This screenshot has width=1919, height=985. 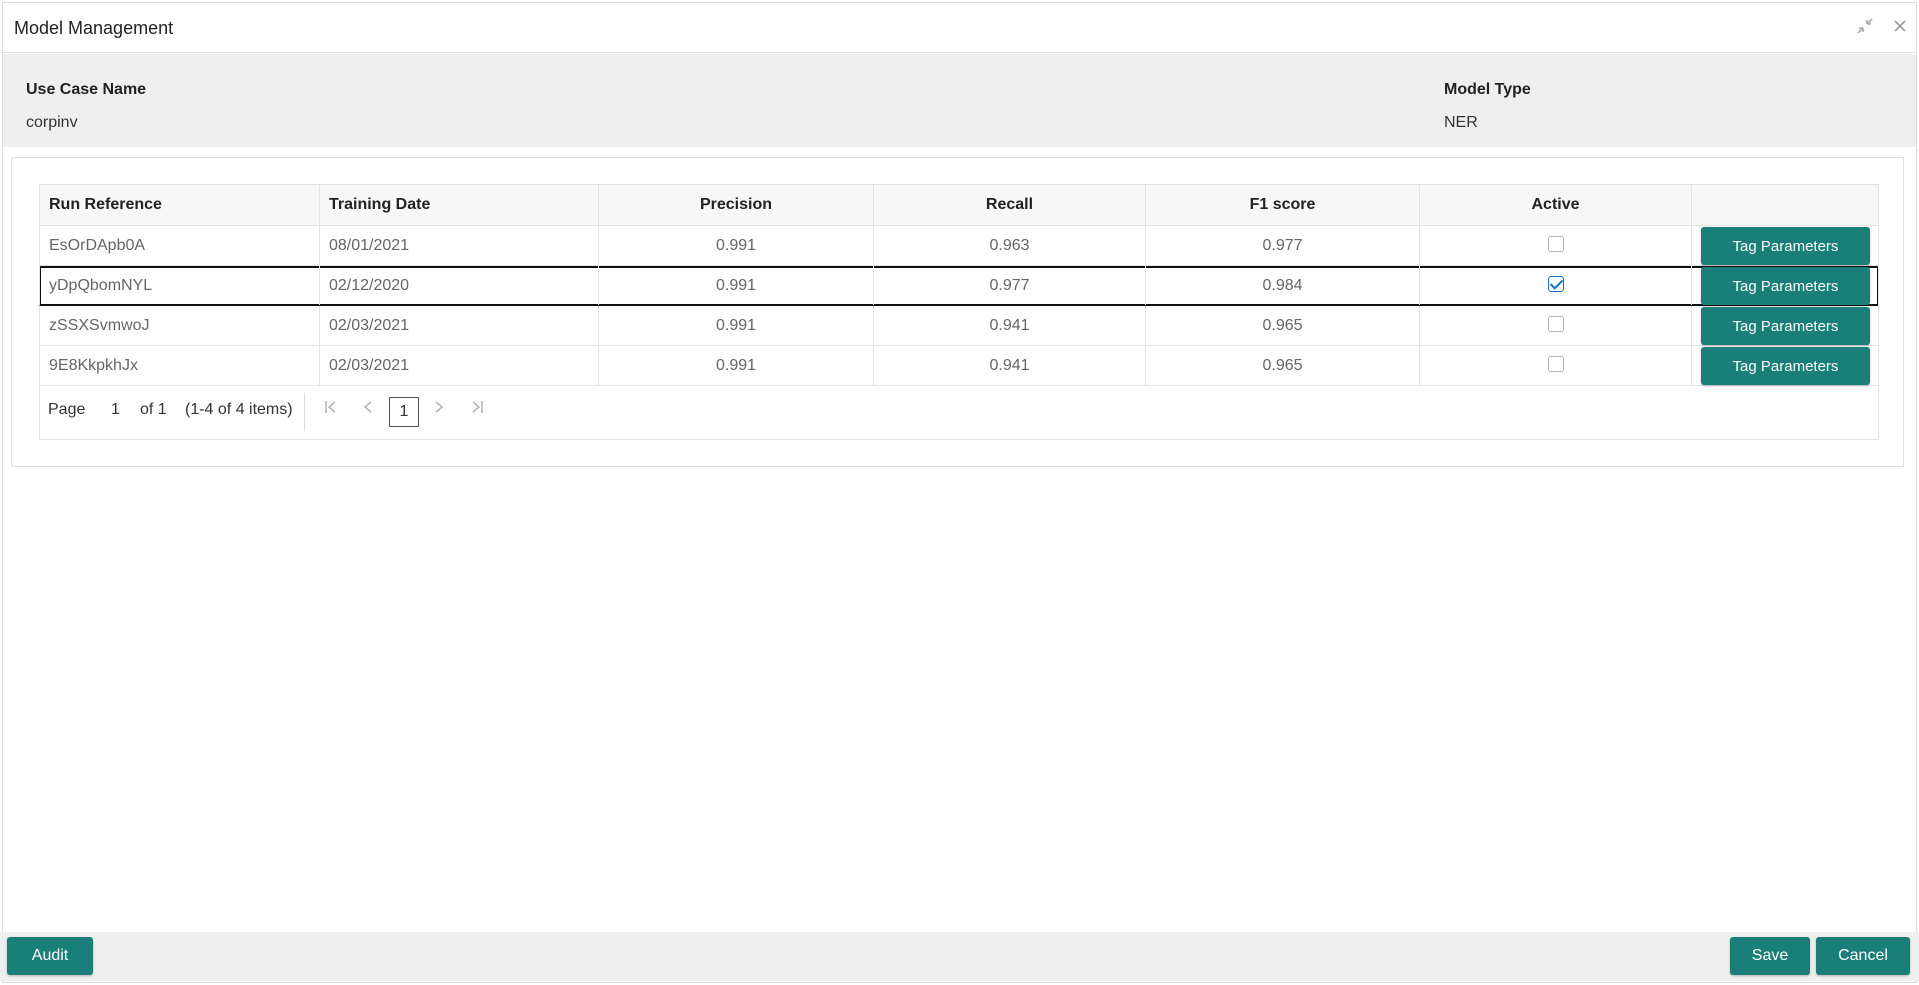 What do you see at coordinates (239, 409) in the screenshot?
I see `items-count-label: (1-4 of 4 items)` at bounding box center [239, 409].